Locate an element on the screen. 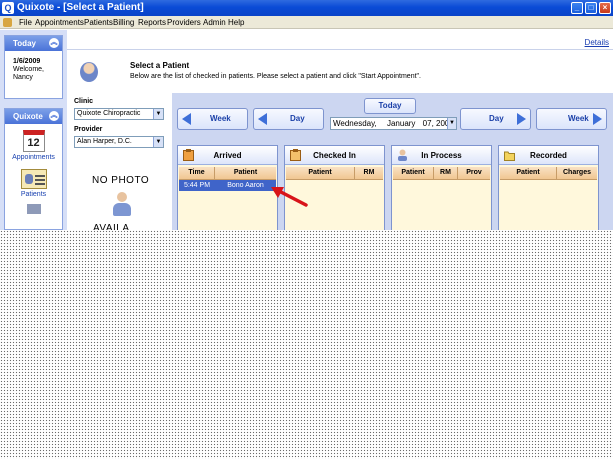  appointments-label: Appointments is located at coordinates (33, 157).